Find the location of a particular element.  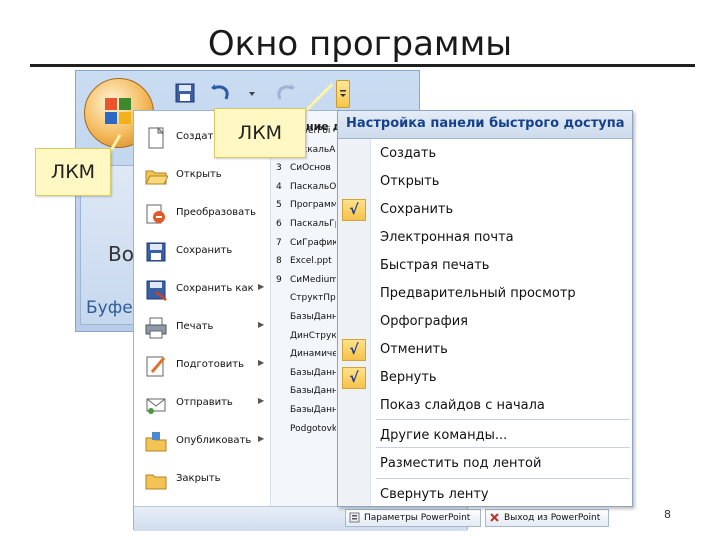

office-menu-item: Подготовить ▶ is located at coordinates (204, 366).